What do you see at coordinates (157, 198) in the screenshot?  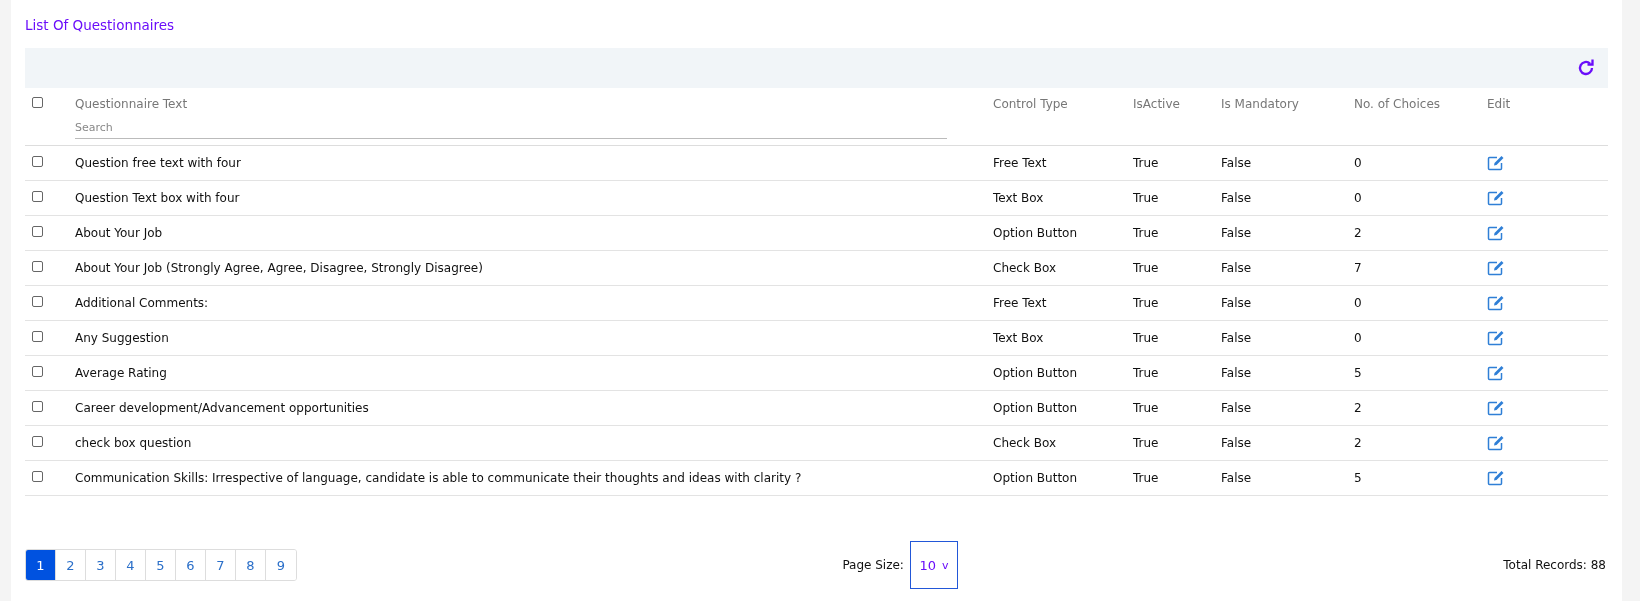 I see `table-cell: Question Text box with four` at bounding box center [157, 198].